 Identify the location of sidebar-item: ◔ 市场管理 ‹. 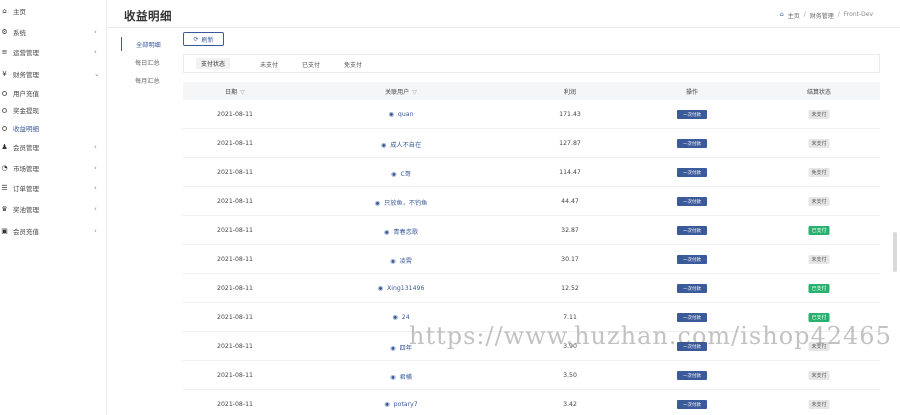
(53, 168).